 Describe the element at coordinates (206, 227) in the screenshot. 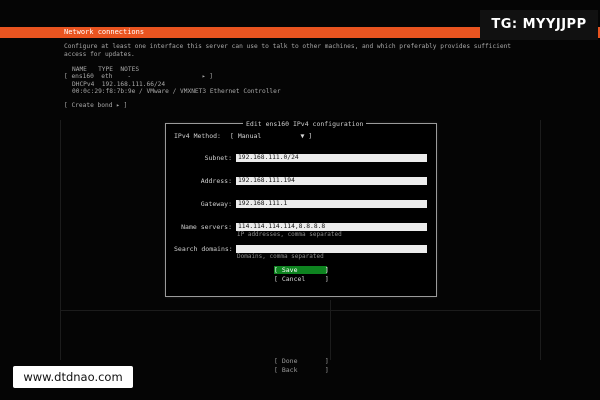

I see `nameservers-label: Name servers:` at that location.